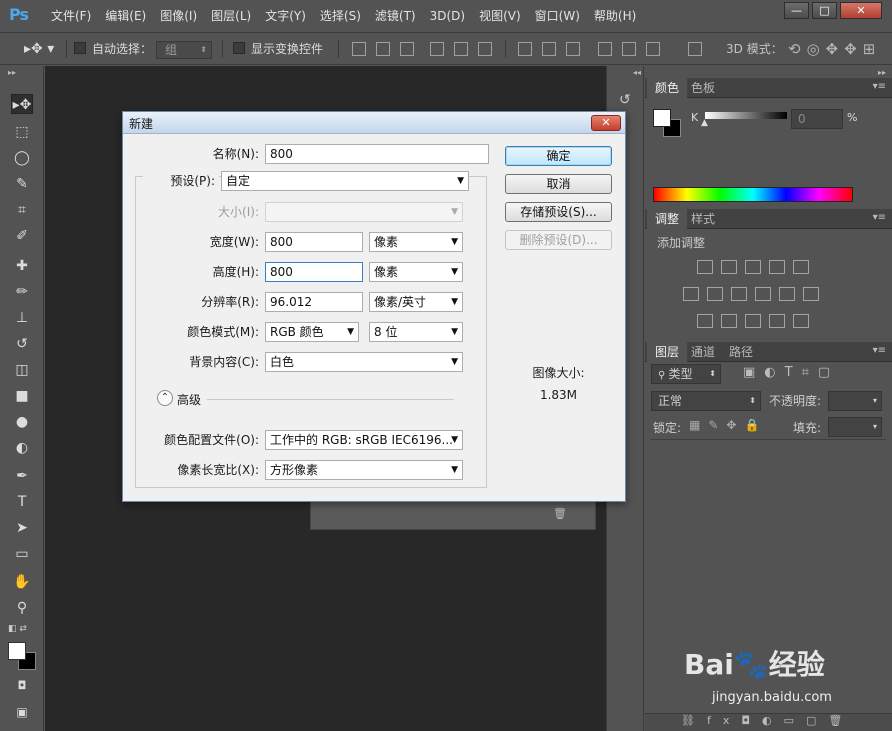 The image size is (892, 731). Describe the element at coordinates (22, 292) in the screenshot. I see `brush-tool-icon: ✏` at that location.